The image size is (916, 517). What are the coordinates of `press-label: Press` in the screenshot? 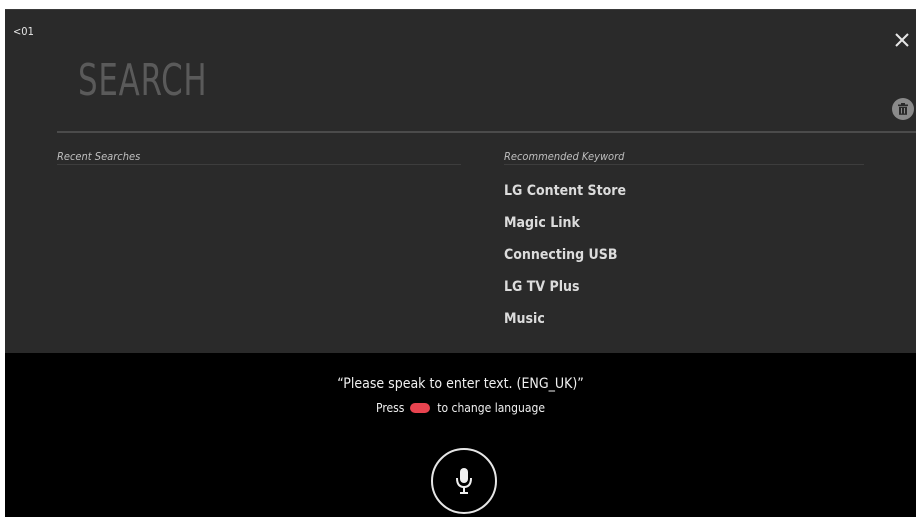 It's located at (390, 408).